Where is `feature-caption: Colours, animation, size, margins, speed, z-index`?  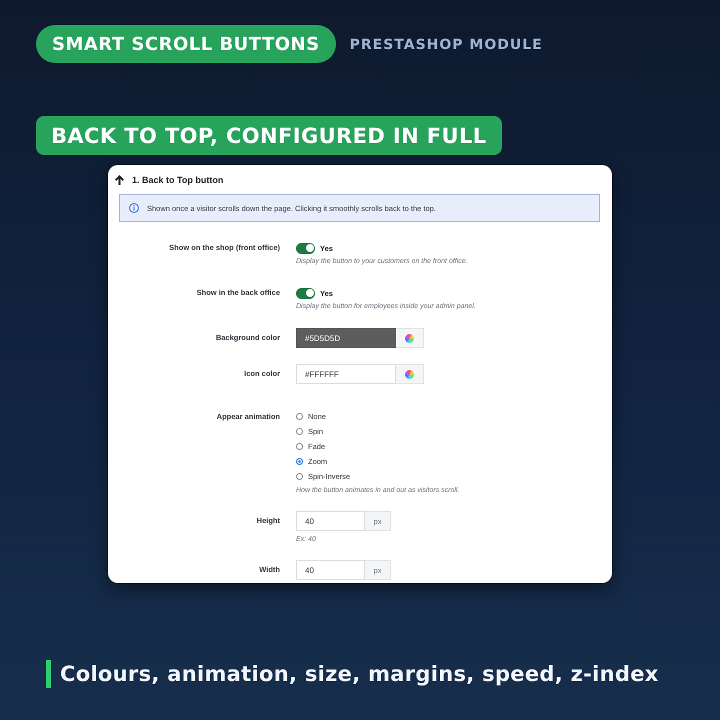
feature-caption: Colours, animation, size, margins, speed, z-index is located at coordinates (359, 674).